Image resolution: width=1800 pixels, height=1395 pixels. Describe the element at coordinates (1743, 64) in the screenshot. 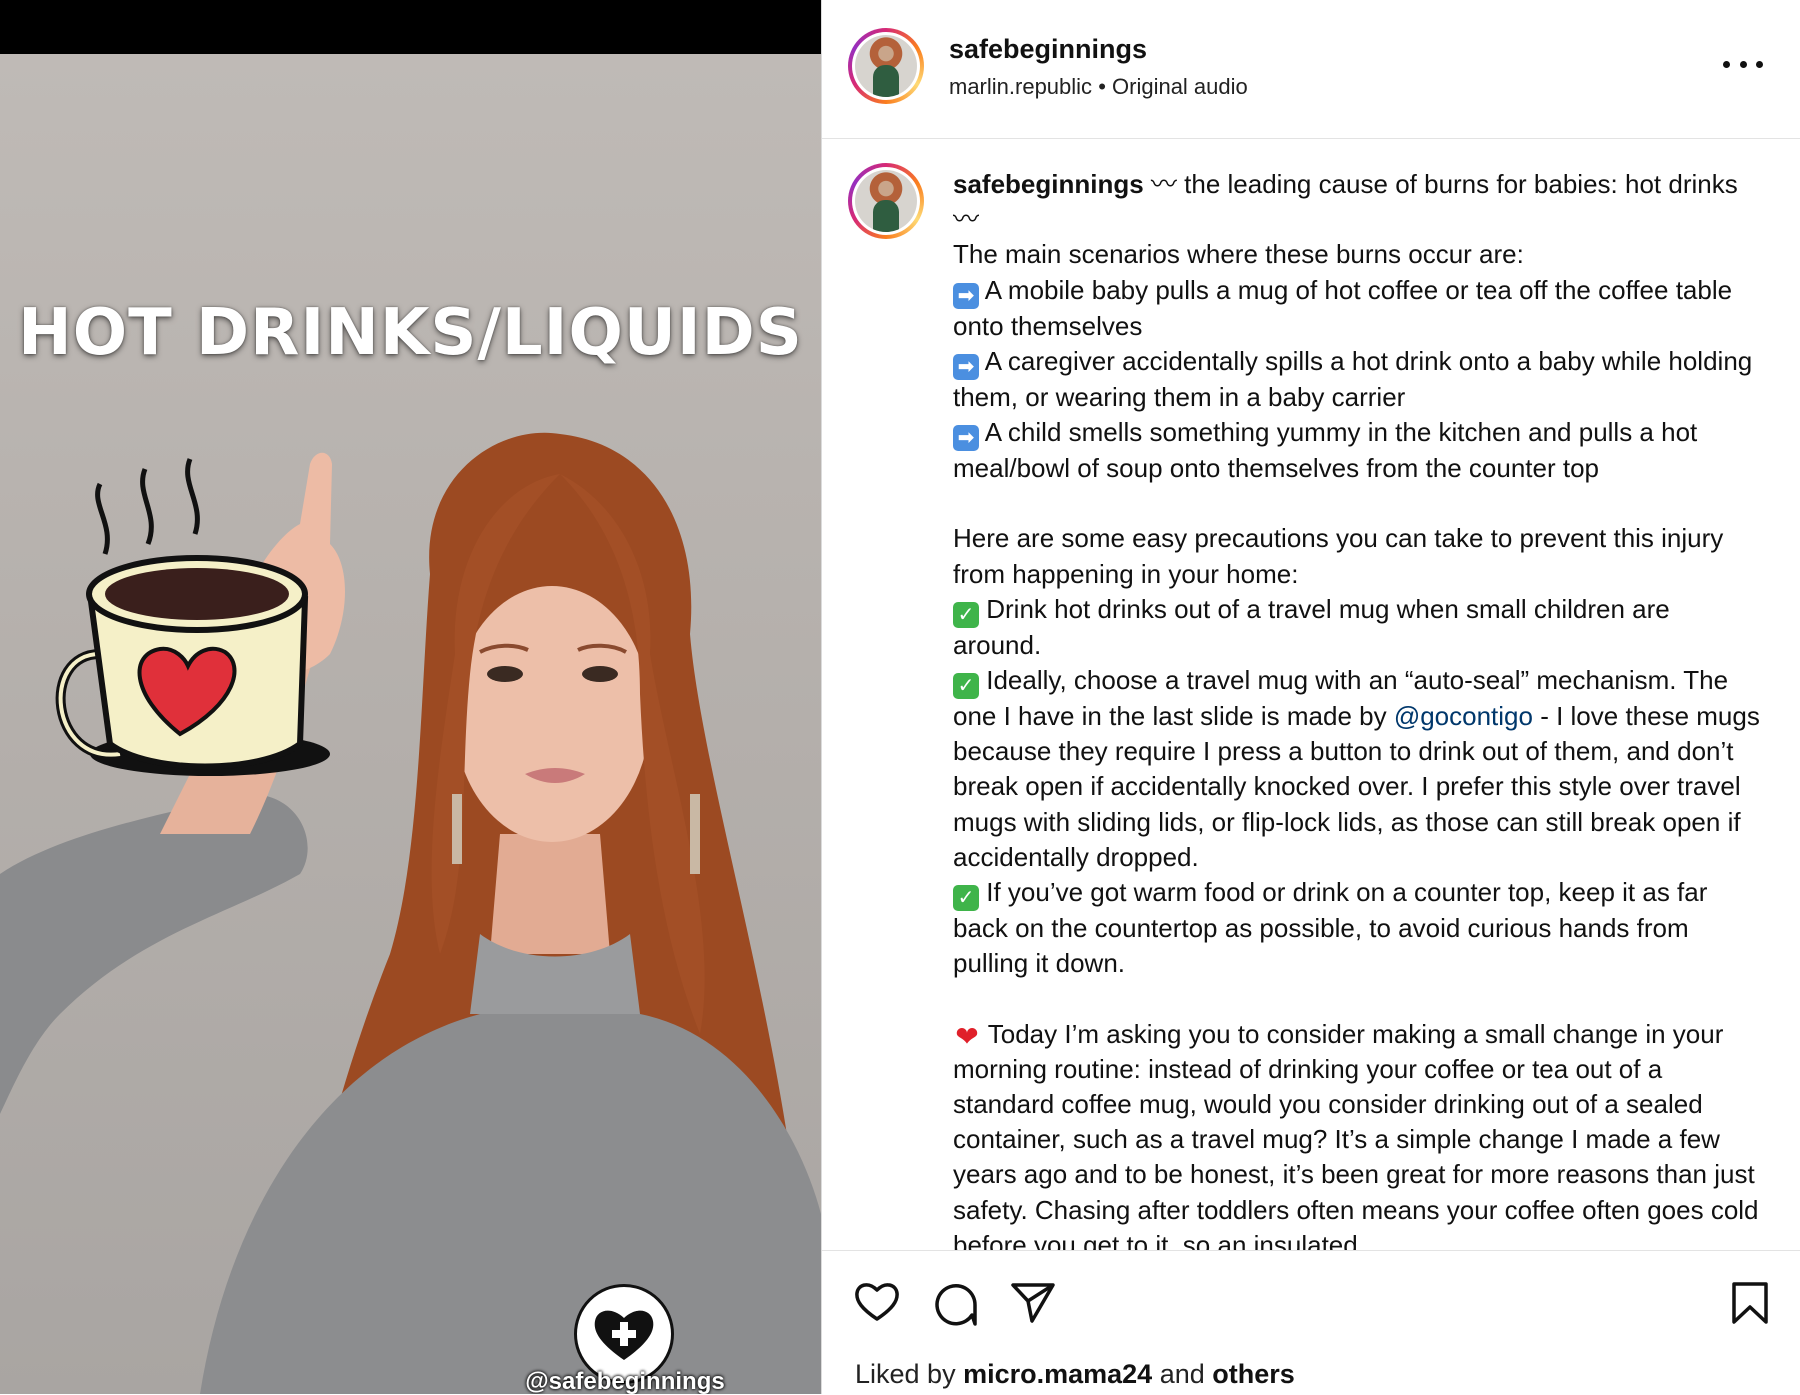

I see `more-options-icon` at that location.